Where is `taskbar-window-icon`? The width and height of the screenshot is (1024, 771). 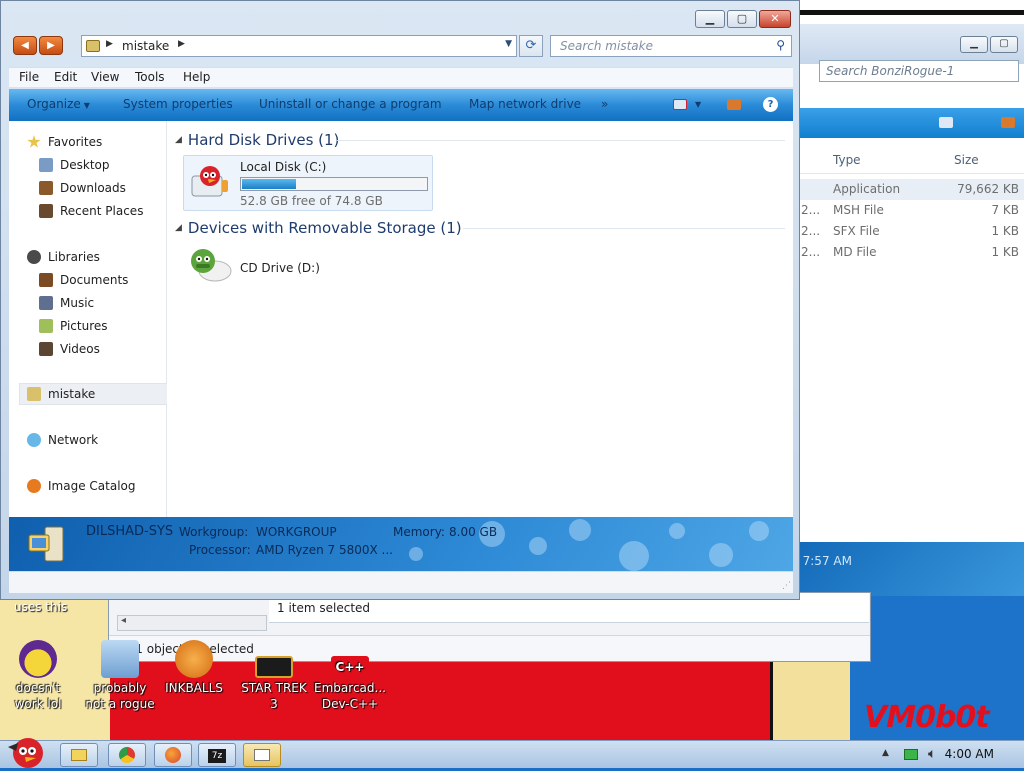 taskbar-window-icon is located at coordinates (262, 755).